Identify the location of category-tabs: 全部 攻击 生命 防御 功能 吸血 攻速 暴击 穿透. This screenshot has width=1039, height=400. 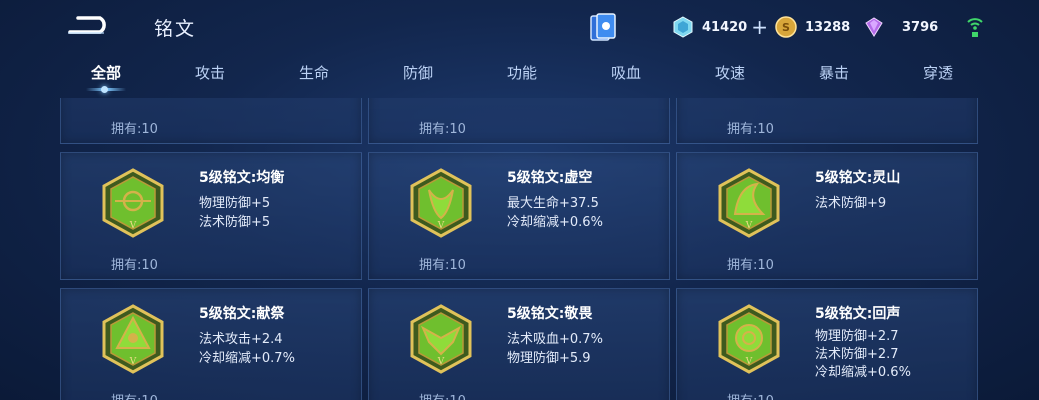
(519, 78).